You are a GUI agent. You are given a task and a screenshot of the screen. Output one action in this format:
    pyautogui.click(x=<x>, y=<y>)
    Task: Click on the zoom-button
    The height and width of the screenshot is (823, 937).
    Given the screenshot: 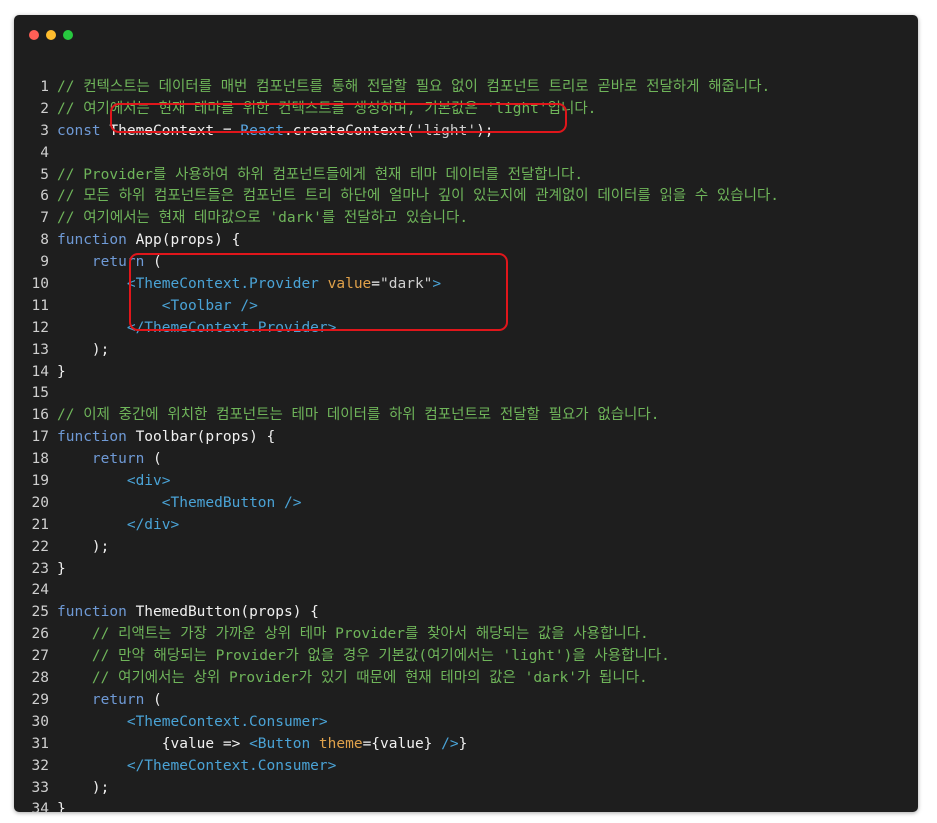 What is the action you would take?
    pyautogui.click(x=68, y=35)
    